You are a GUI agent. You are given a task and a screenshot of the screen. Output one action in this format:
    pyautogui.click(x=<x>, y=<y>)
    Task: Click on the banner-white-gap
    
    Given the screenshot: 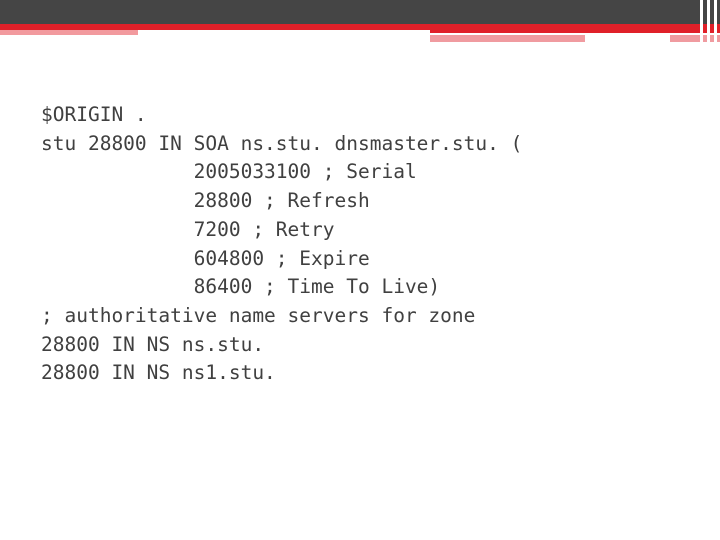 What is the action you would take?
    pyautogui.click(x=627, y=38)
    